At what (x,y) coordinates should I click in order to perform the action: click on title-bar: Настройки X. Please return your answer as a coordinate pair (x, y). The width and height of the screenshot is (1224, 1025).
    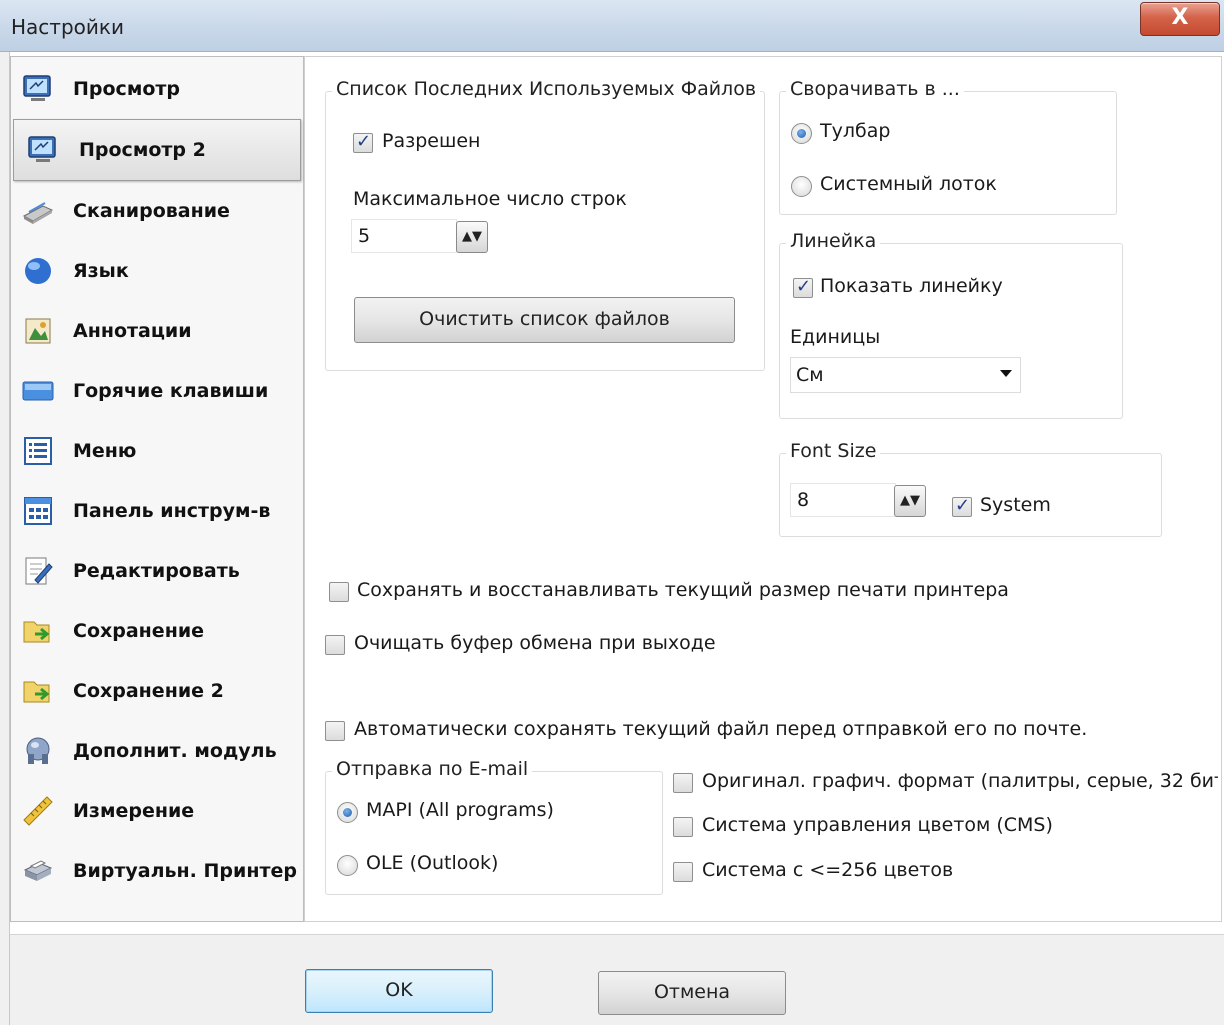
    Looking at the image, I should click on (612, 26).